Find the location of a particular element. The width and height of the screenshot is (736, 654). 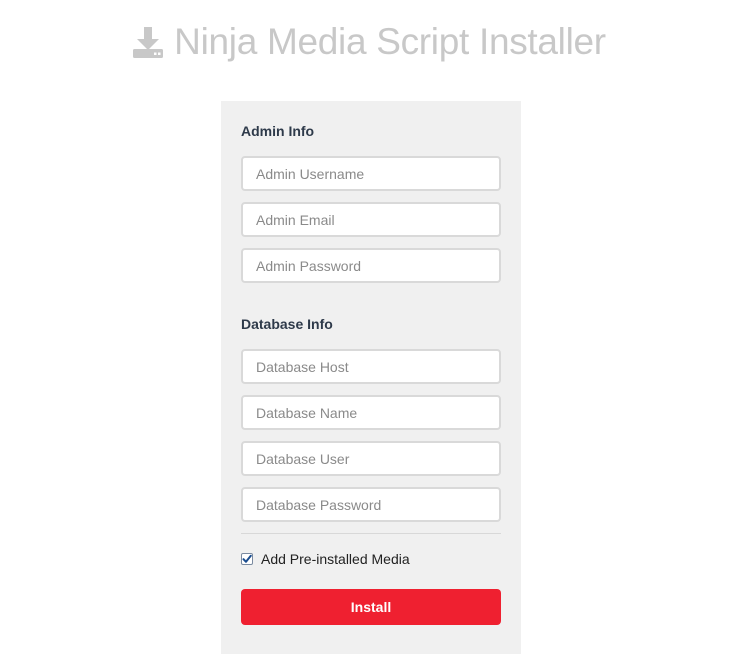

preinstalled-media-checkbox is located at coordinates (247, 559).